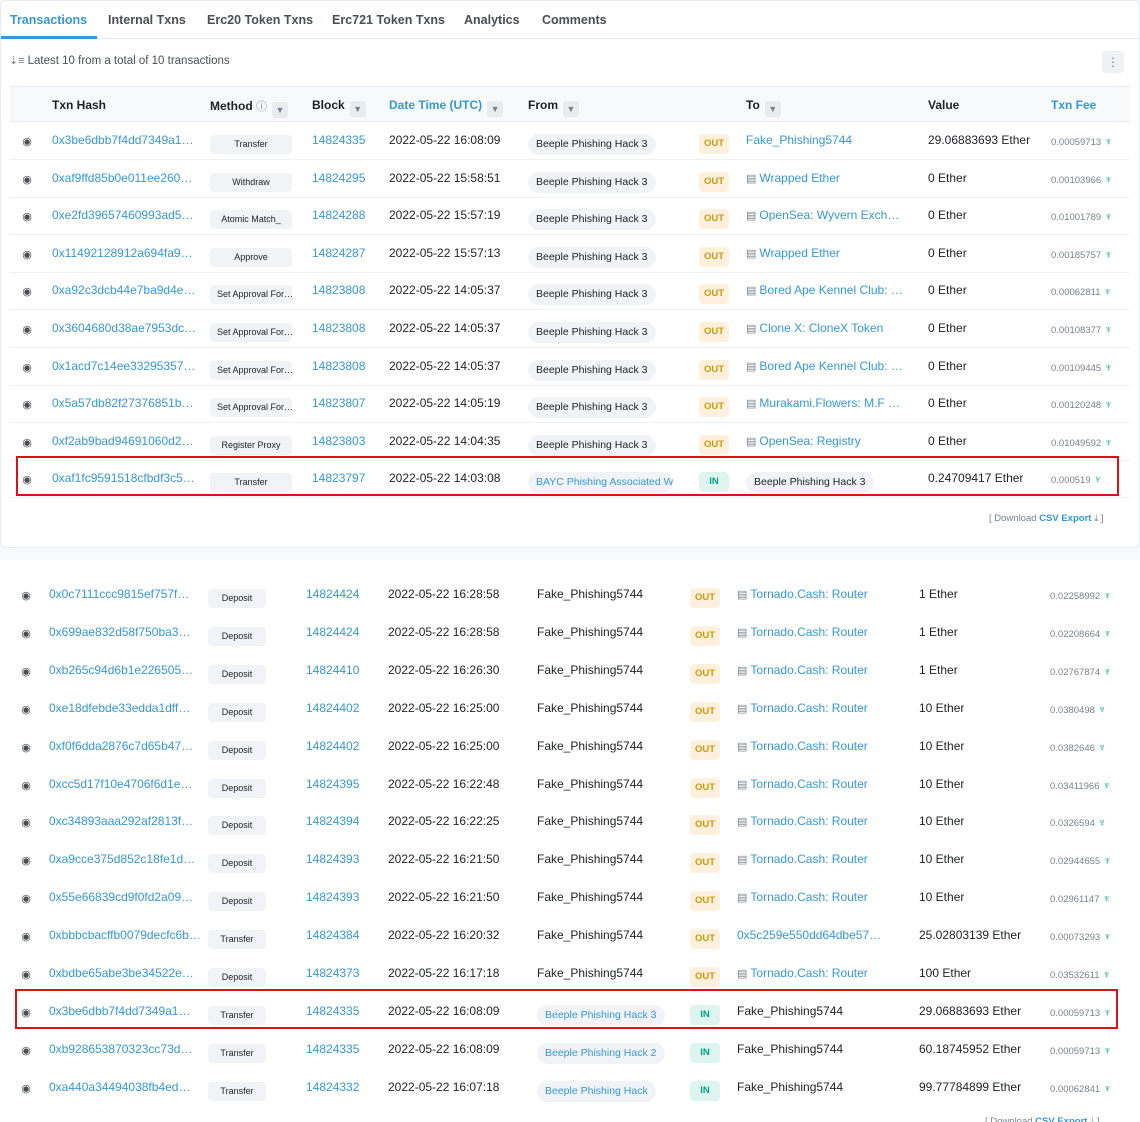  What do you see at coordinates (814, 328) in the screenshot?
I see `to-address-link: ▤ Clone X: CloneX Token` at bounding box center [814, 328].